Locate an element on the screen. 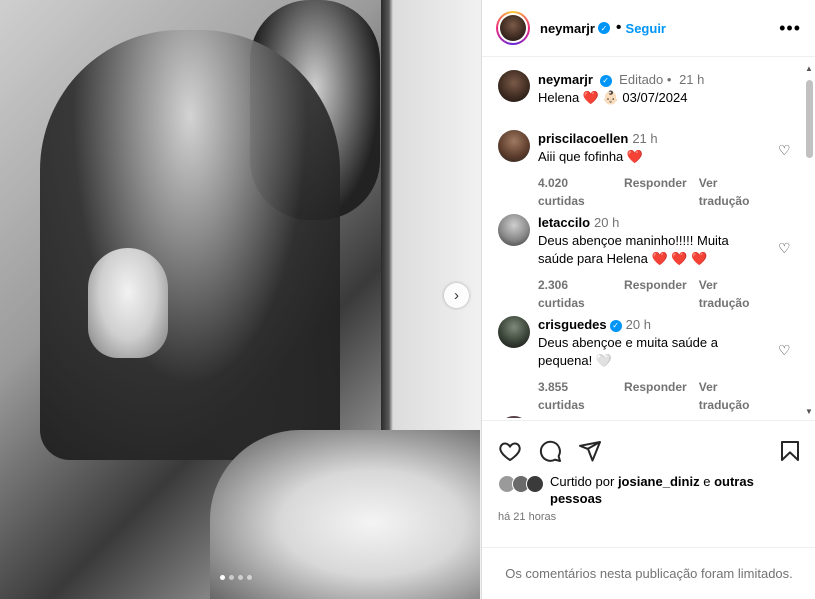 This screenshot has width=815, height=599. more-options-icon: ••• is located at coordinates (790, 28).